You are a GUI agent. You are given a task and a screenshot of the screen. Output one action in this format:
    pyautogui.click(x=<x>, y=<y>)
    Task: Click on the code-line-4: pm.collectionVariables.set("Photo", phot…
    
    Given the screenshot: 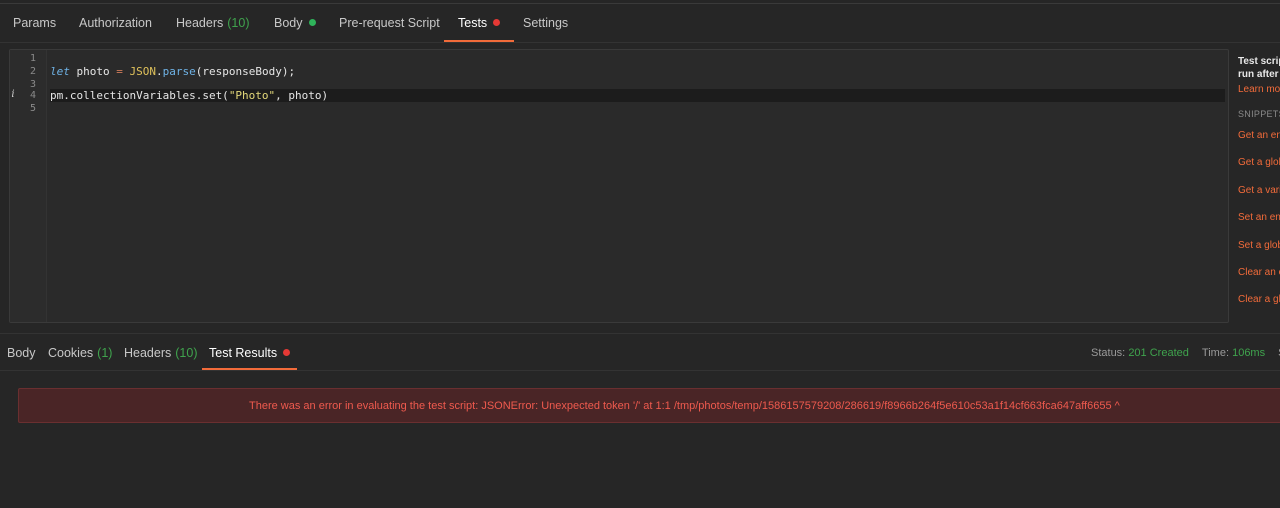 What is the action you would take?
    pyautogui.click(x=637, y=95)
    